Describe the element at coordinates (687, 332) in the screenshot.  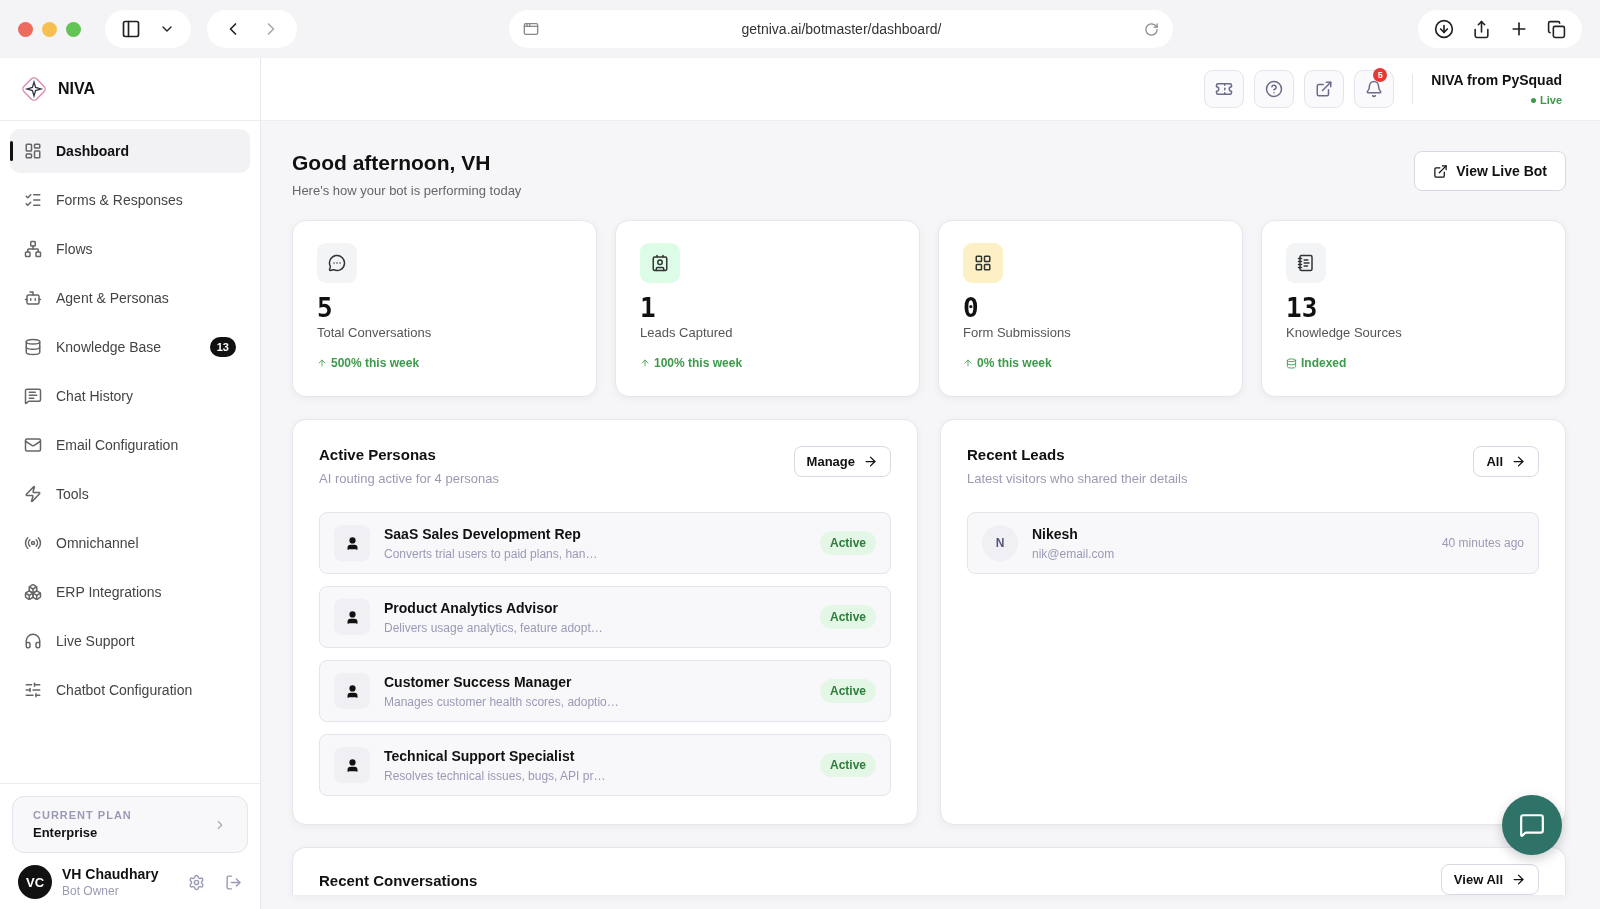
I see `stat-label: Leads Captured` at that location.